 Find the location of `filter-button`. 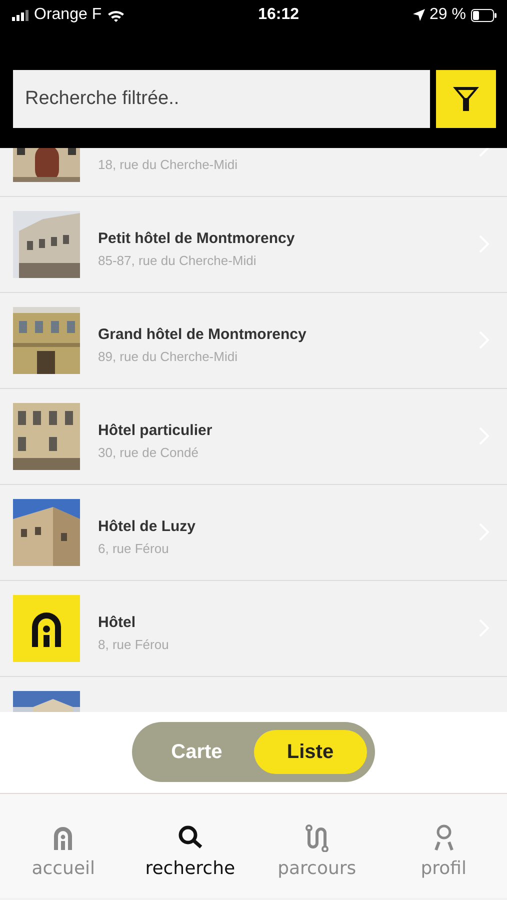

filter-button is located at coordinates (466, 99).